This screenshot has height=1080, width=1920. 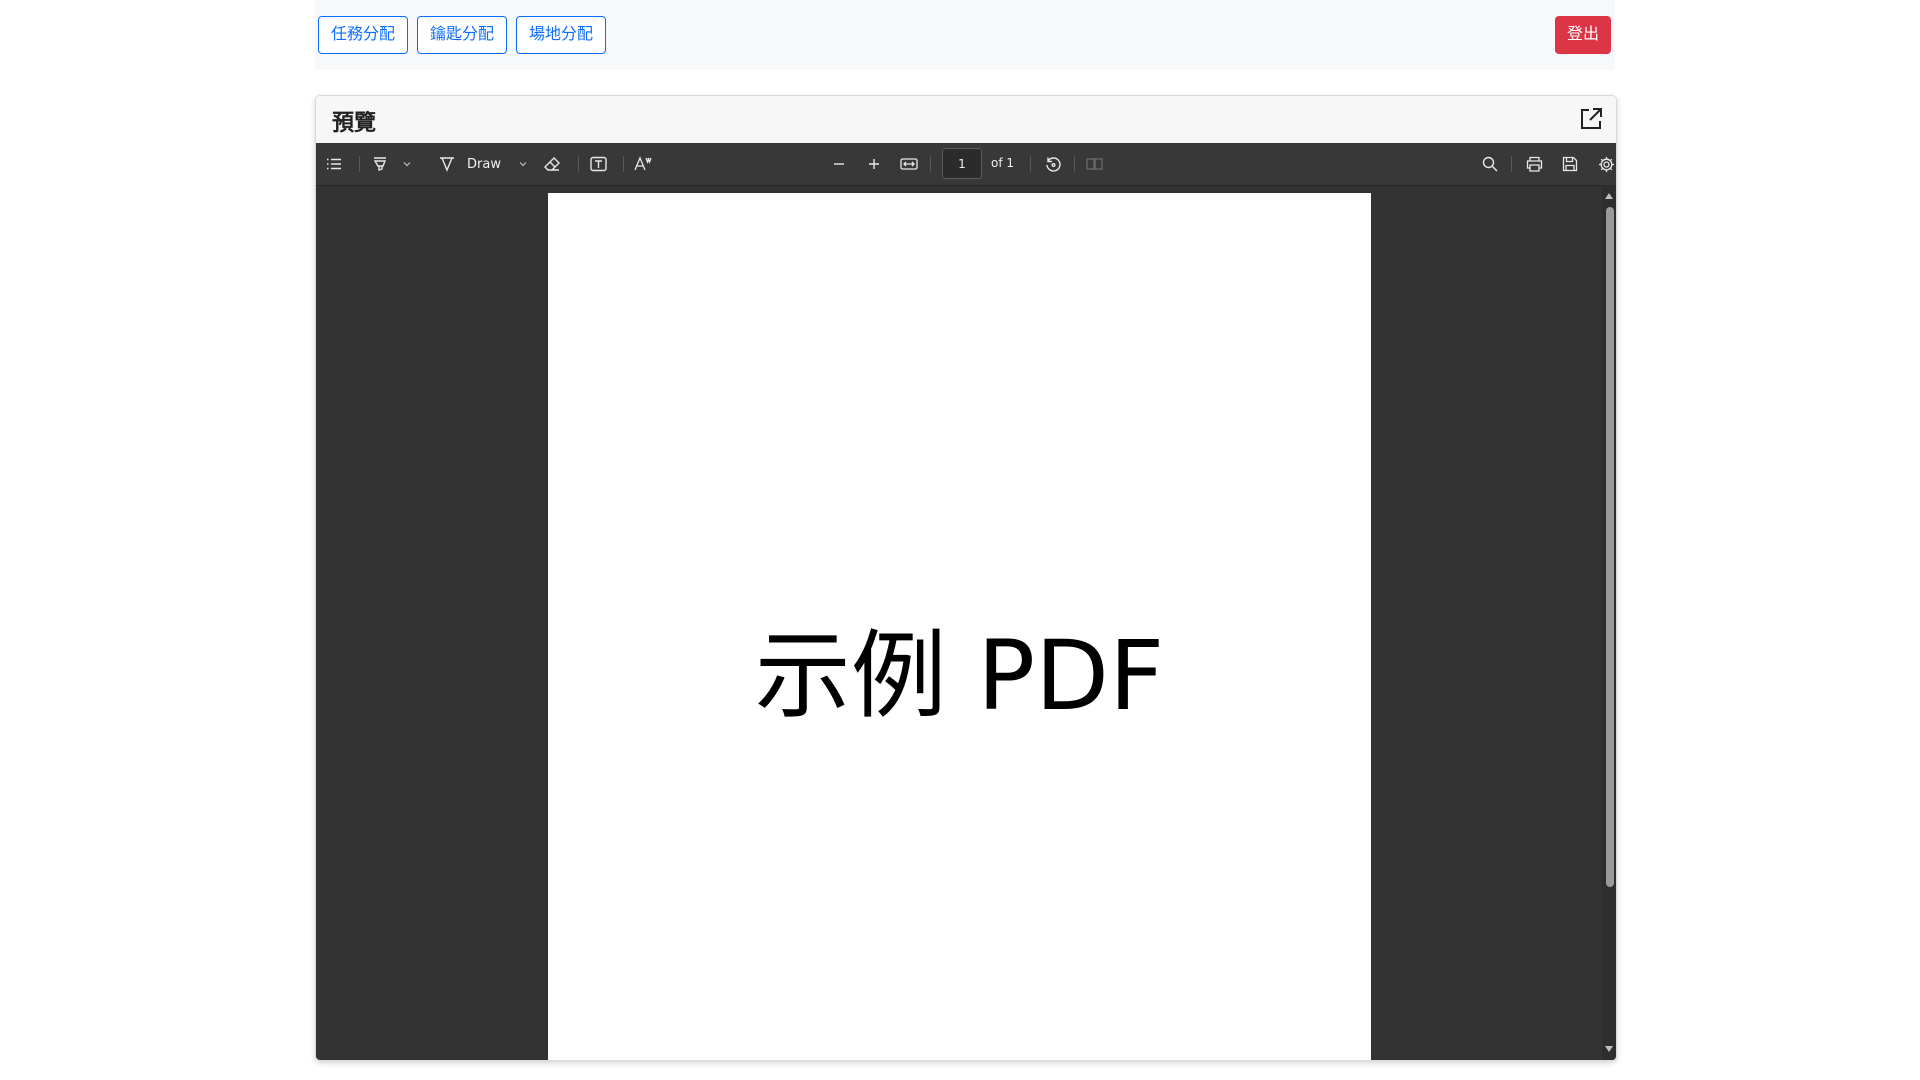 I want to click on search-icon, so click(x=1490, y=164).